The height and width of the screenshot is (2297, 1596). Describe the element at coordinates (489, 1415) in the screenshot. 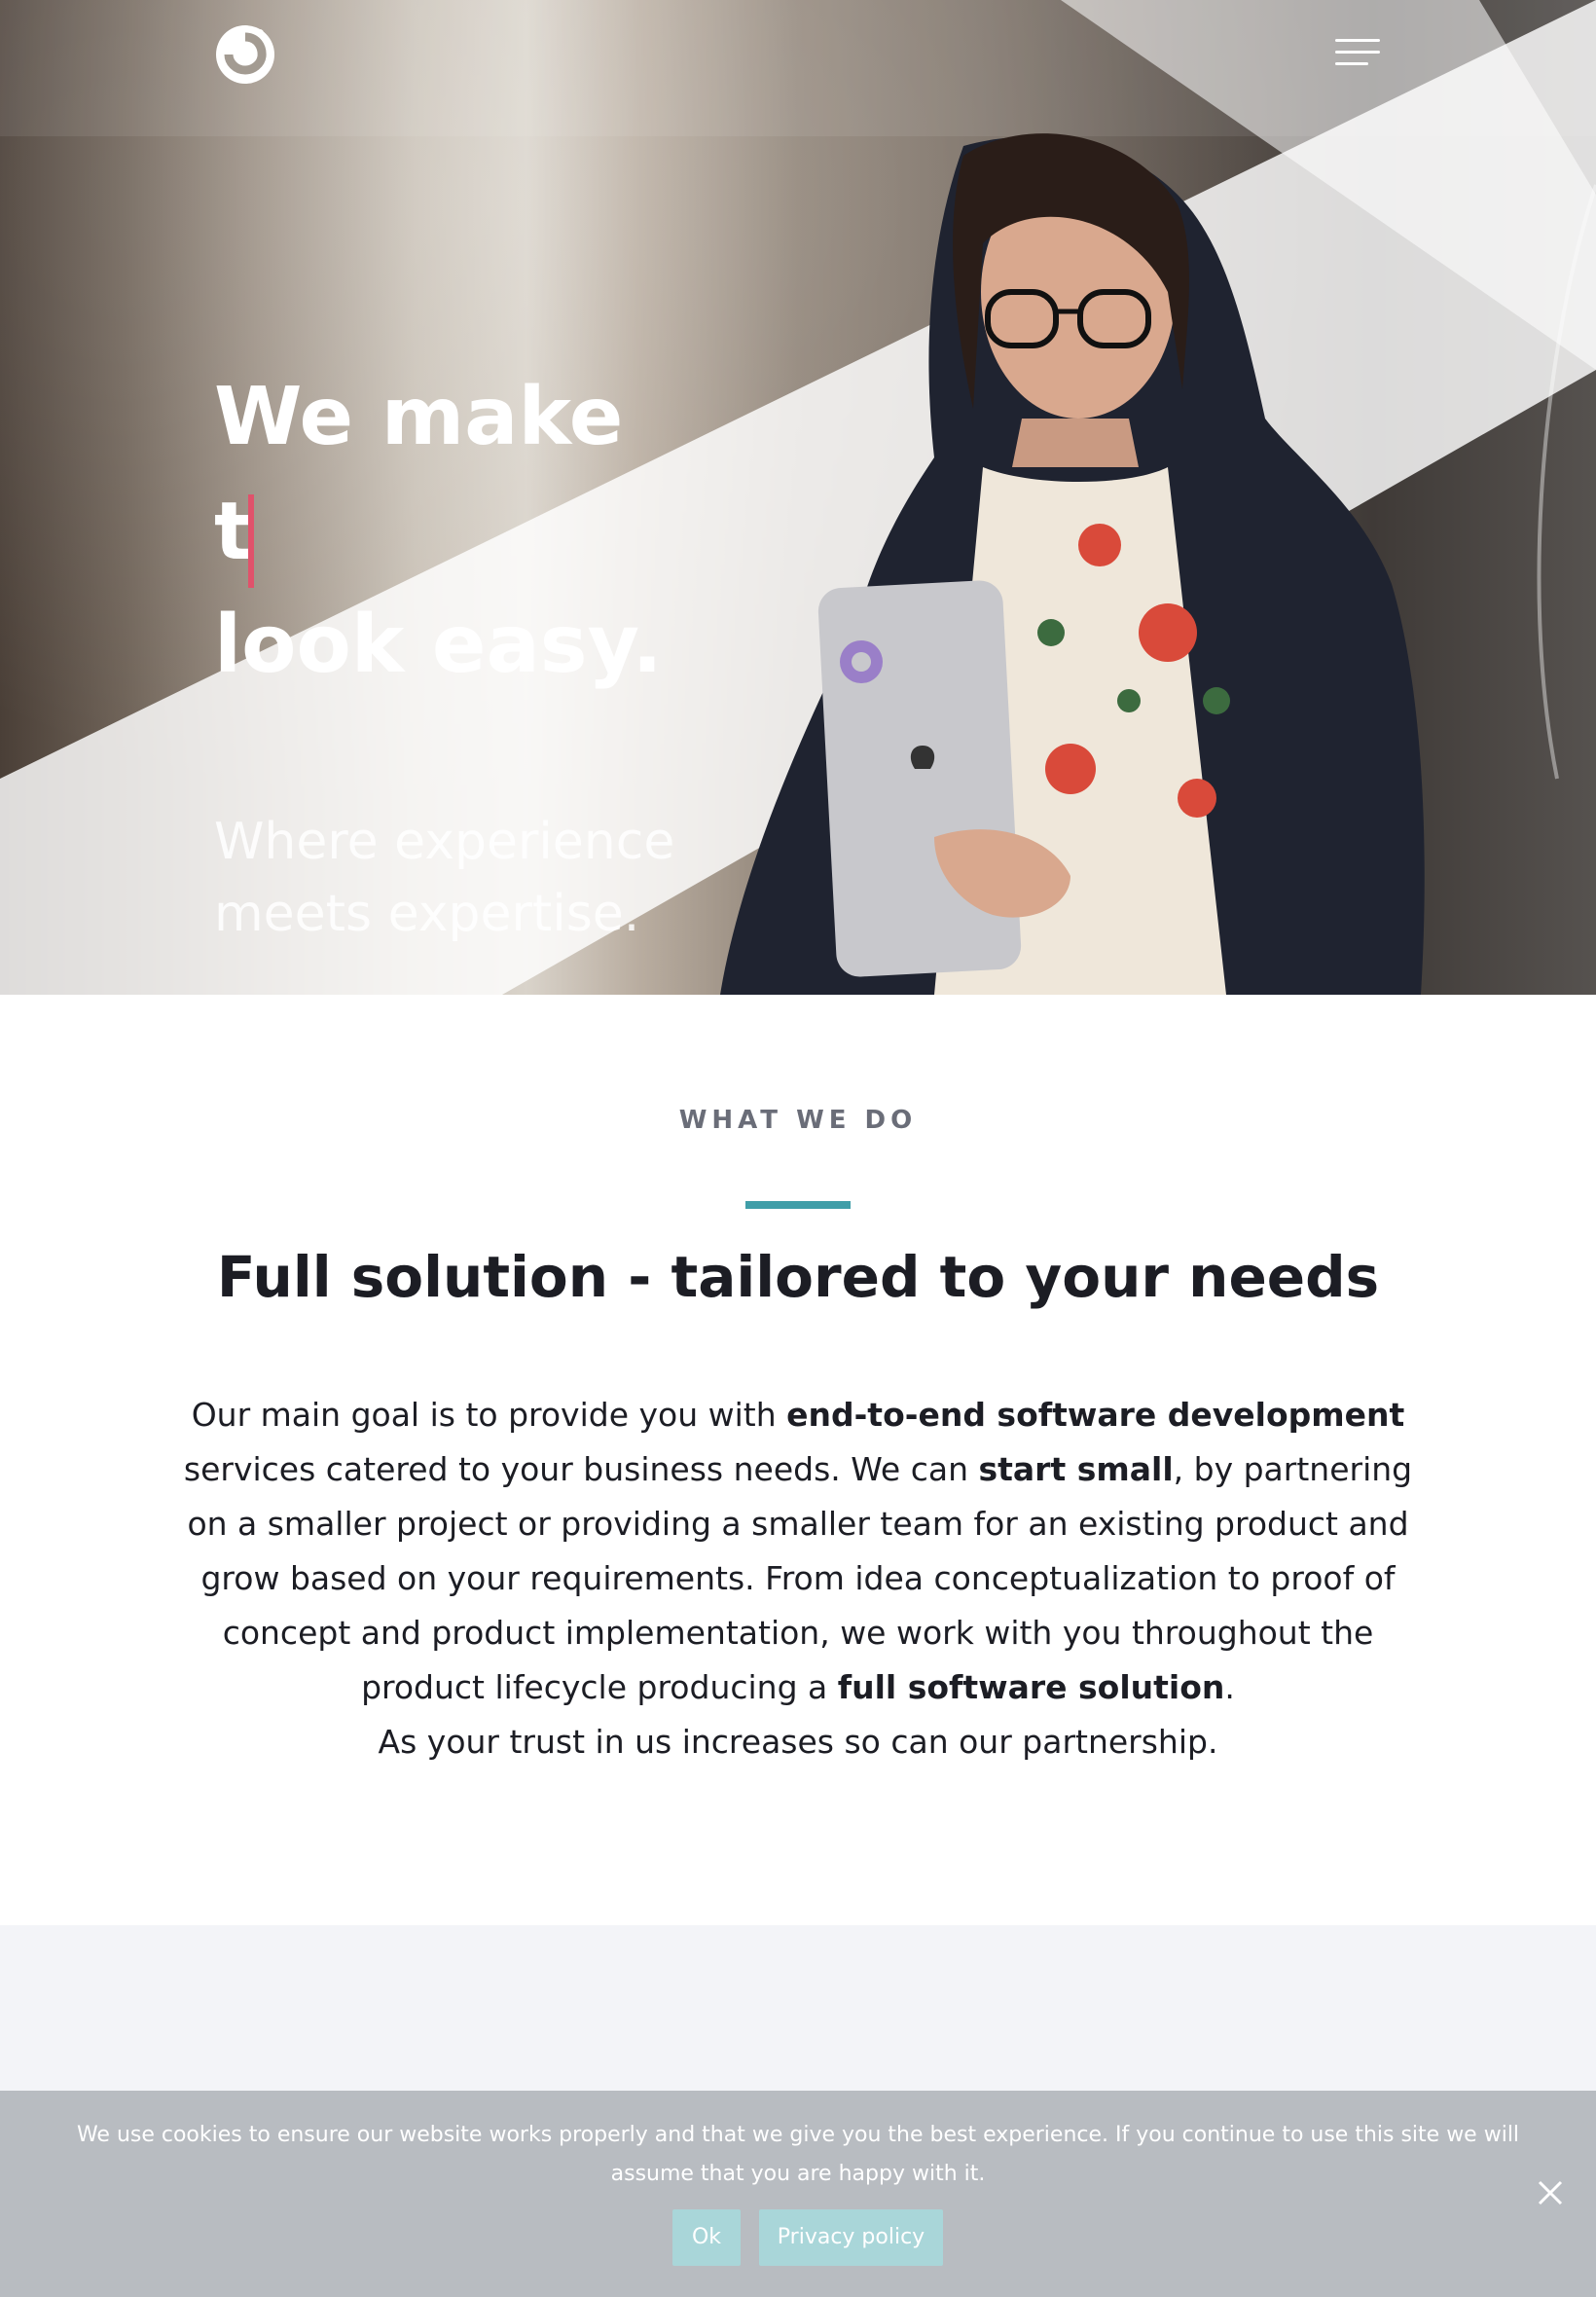

I see `body-text-run: Our main goal is to provide you with` at that location.